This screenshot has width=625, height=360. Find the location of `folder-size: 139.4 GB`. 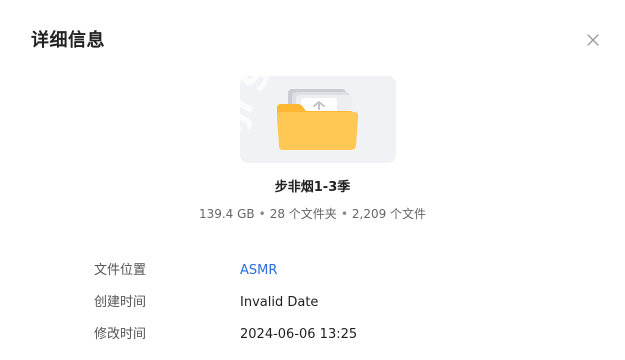

folder-size: 139.4 GB is located at coordinates (226, 214).